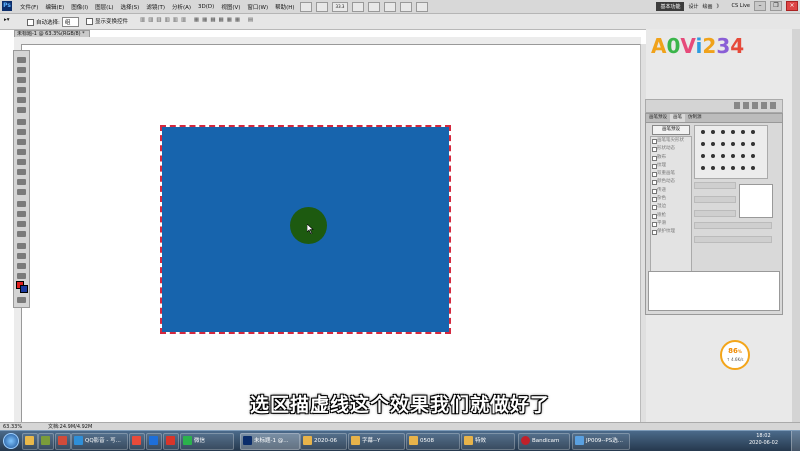  Describe the element at coordinates (671, 207) in the screenshot. I see `brush-option: 湿边` at that location.